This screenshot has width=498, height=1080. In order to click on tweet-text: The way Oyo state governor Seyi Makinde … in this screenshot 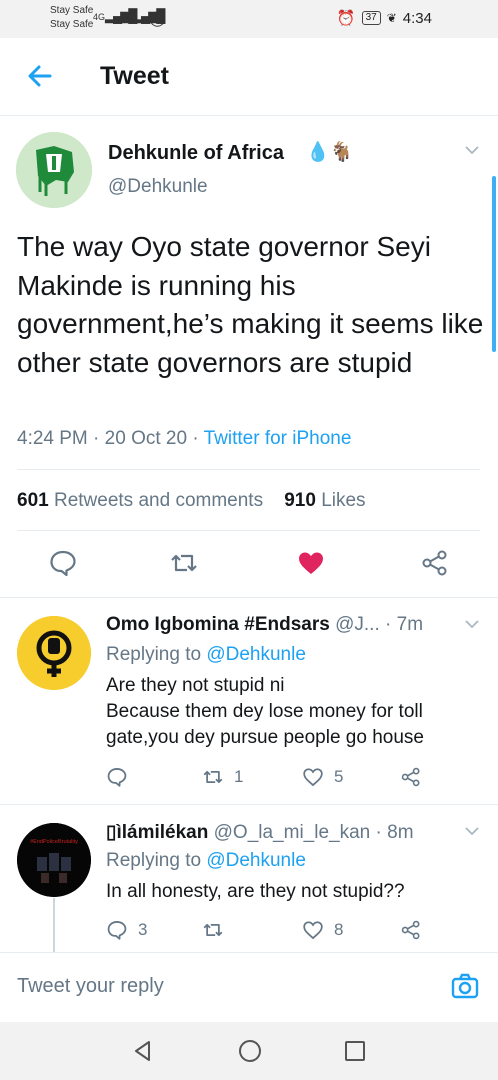, I will do `click(250, 304)`.